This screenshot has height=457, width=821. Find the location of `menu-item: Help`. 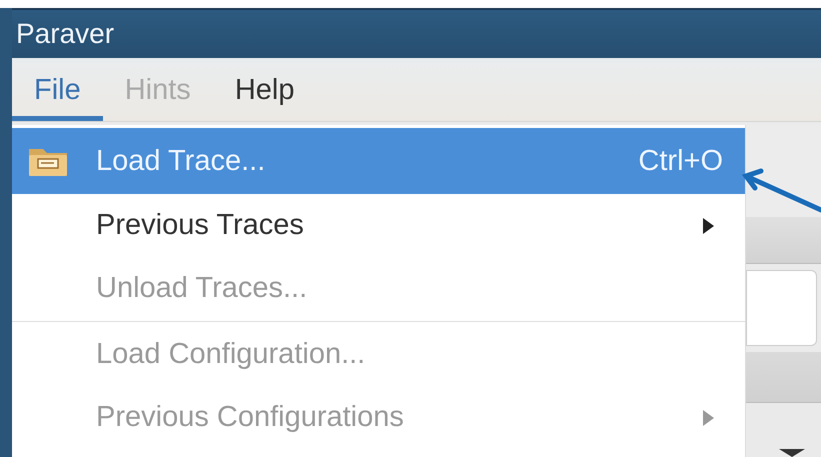

menu-item: Help is located at coordinates (264, 89).